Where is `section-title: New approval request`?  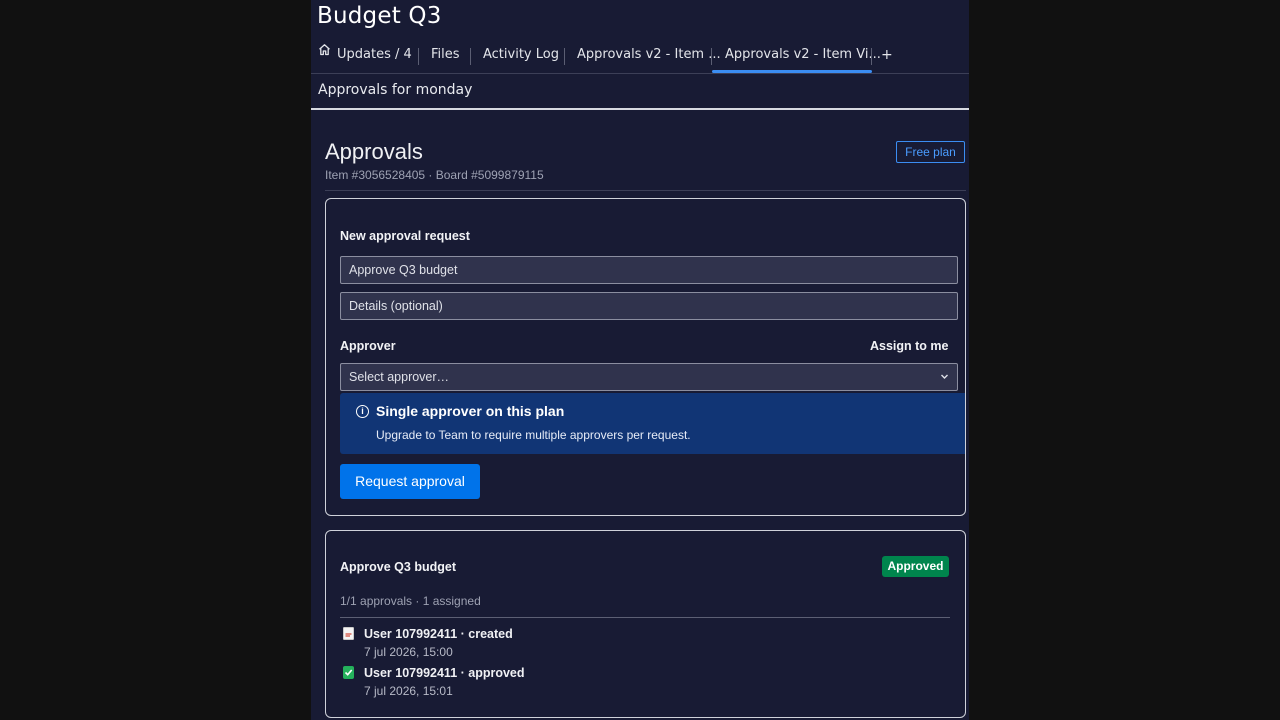
section-title: New approval request is located at coordinates (405, 236).